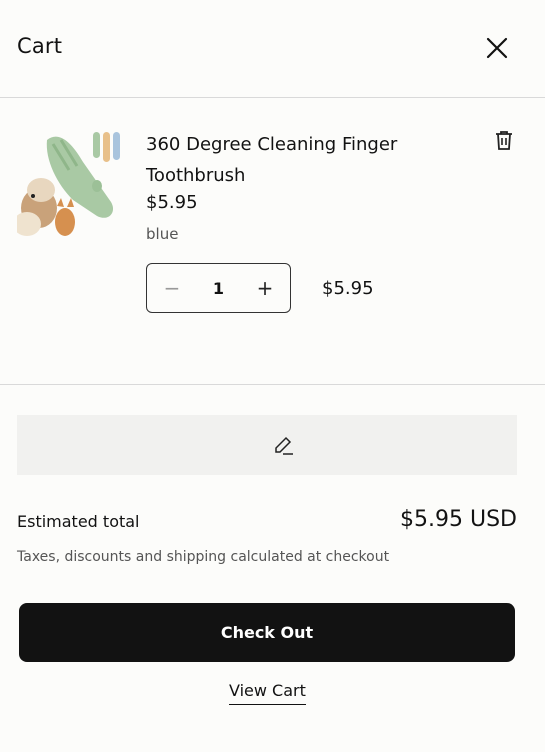 The height and width of the screenshot is (752, 545). I want to click on product-variant: blue, so click(162, 234).